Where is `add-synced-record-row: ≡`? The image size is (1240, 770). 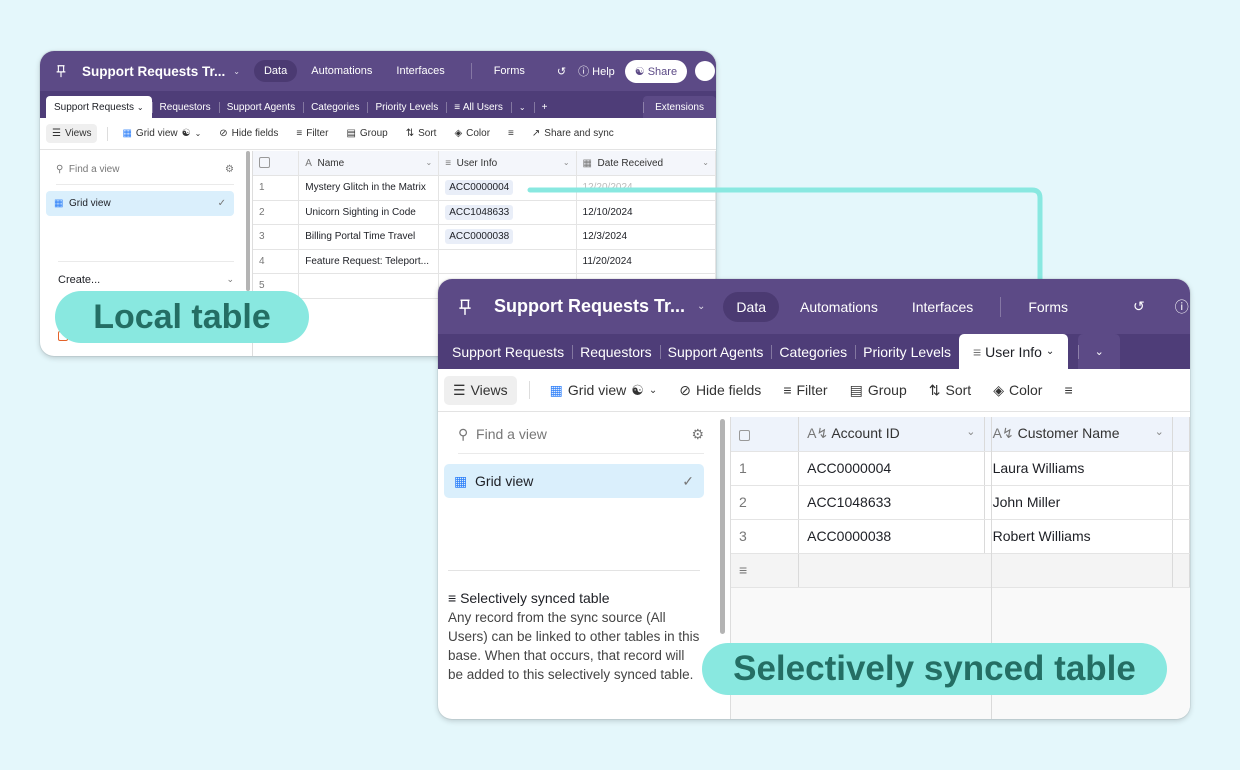 add-synced-record-row: ≡ is located at coordinates (960, 570).